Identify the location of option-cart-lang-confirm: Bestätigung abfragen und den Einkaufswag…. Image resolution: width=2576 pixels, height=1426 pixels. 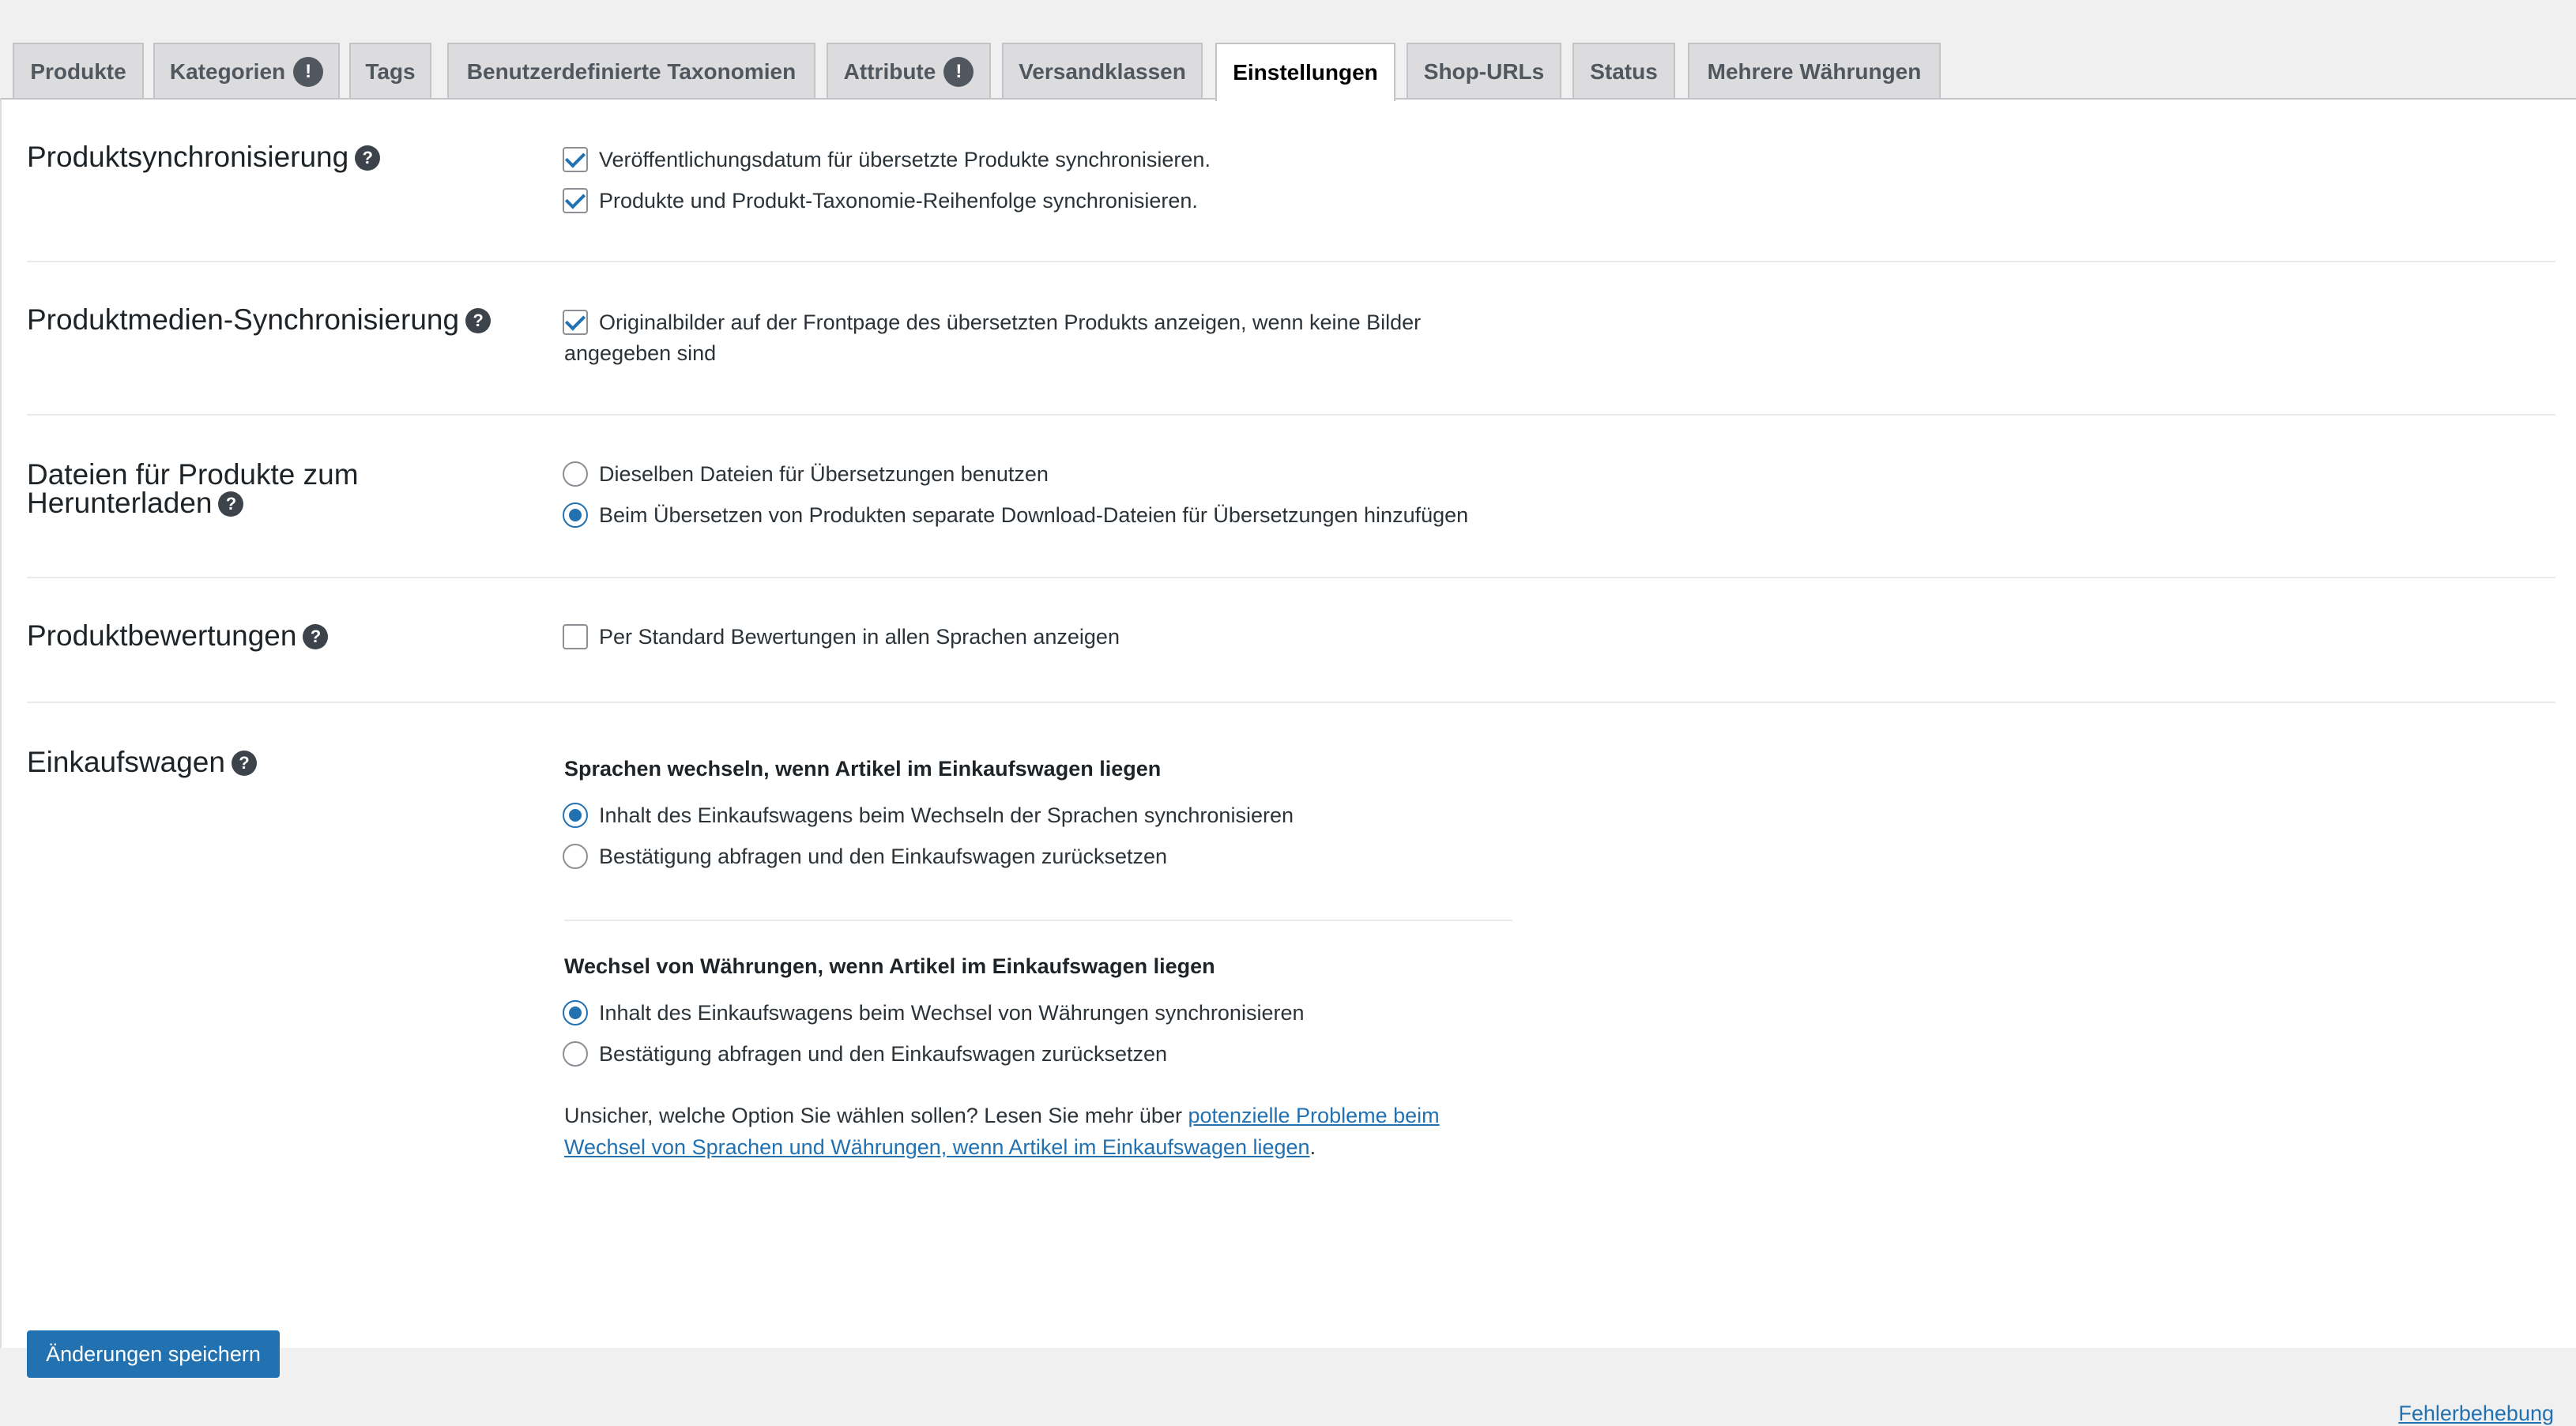
(865, 856).